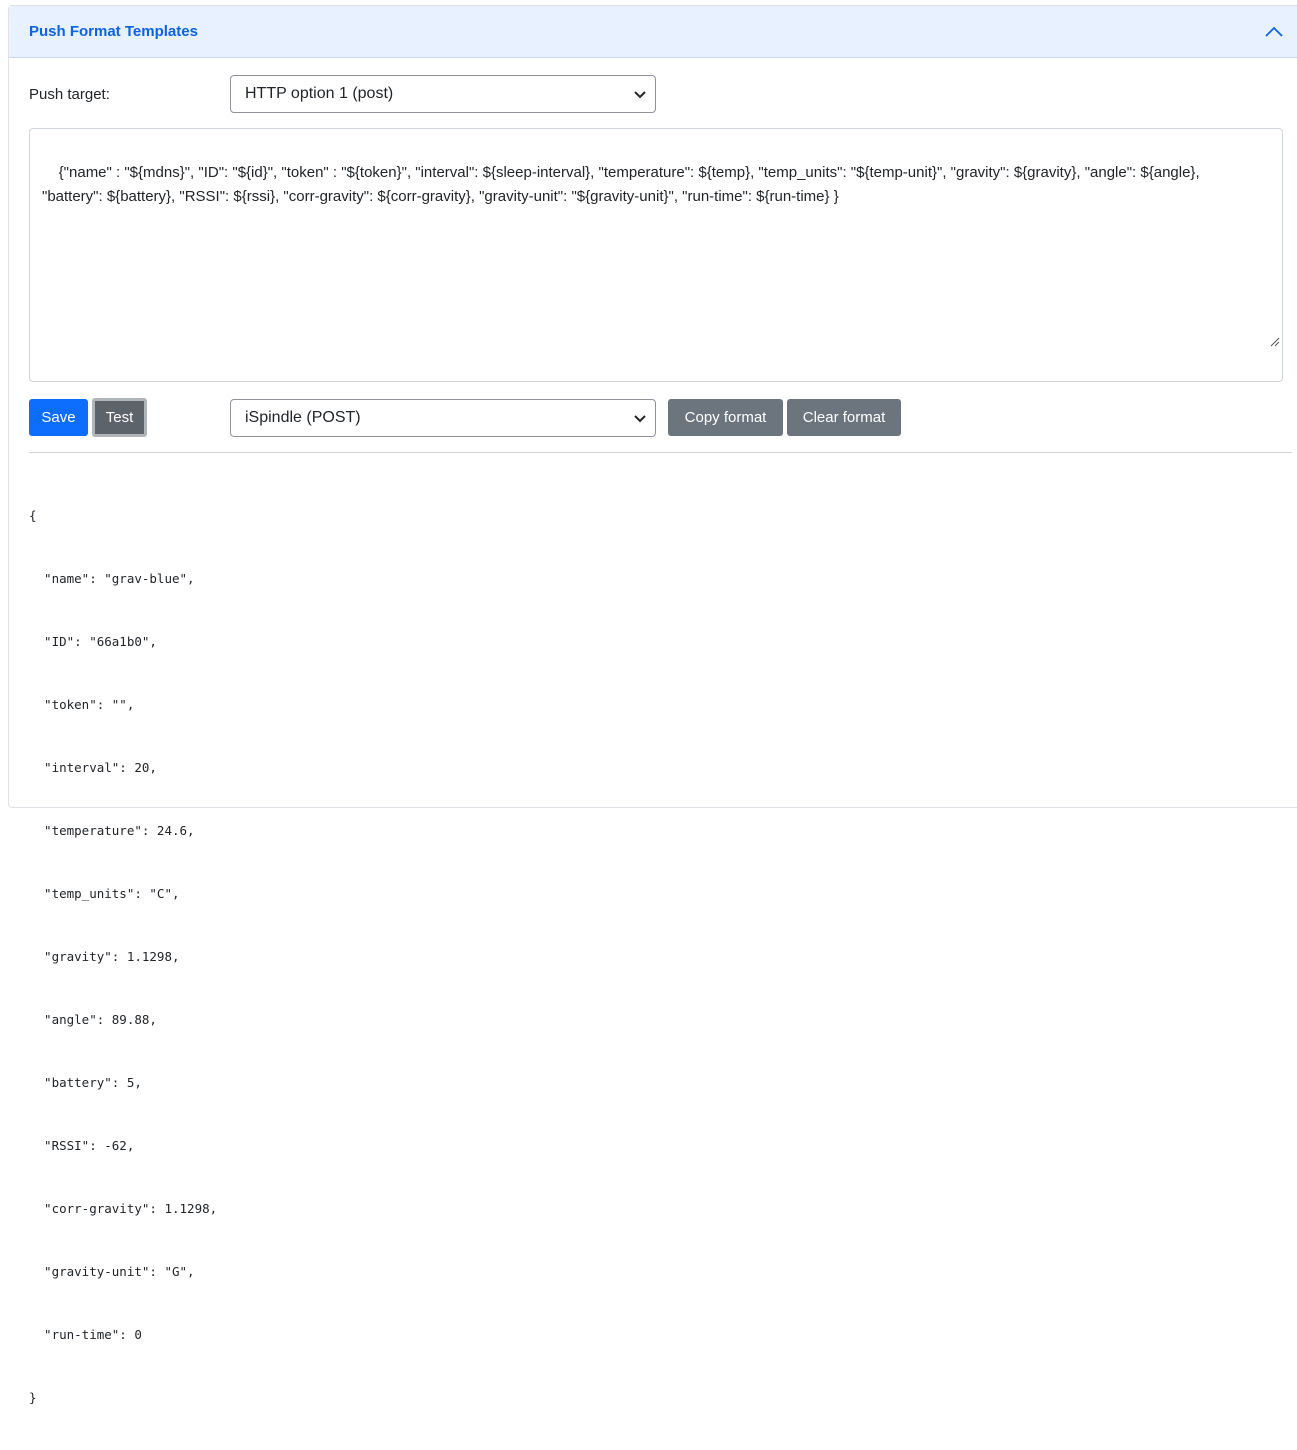  I want to click on clear-format-button: Clear format, so click(844, 417).